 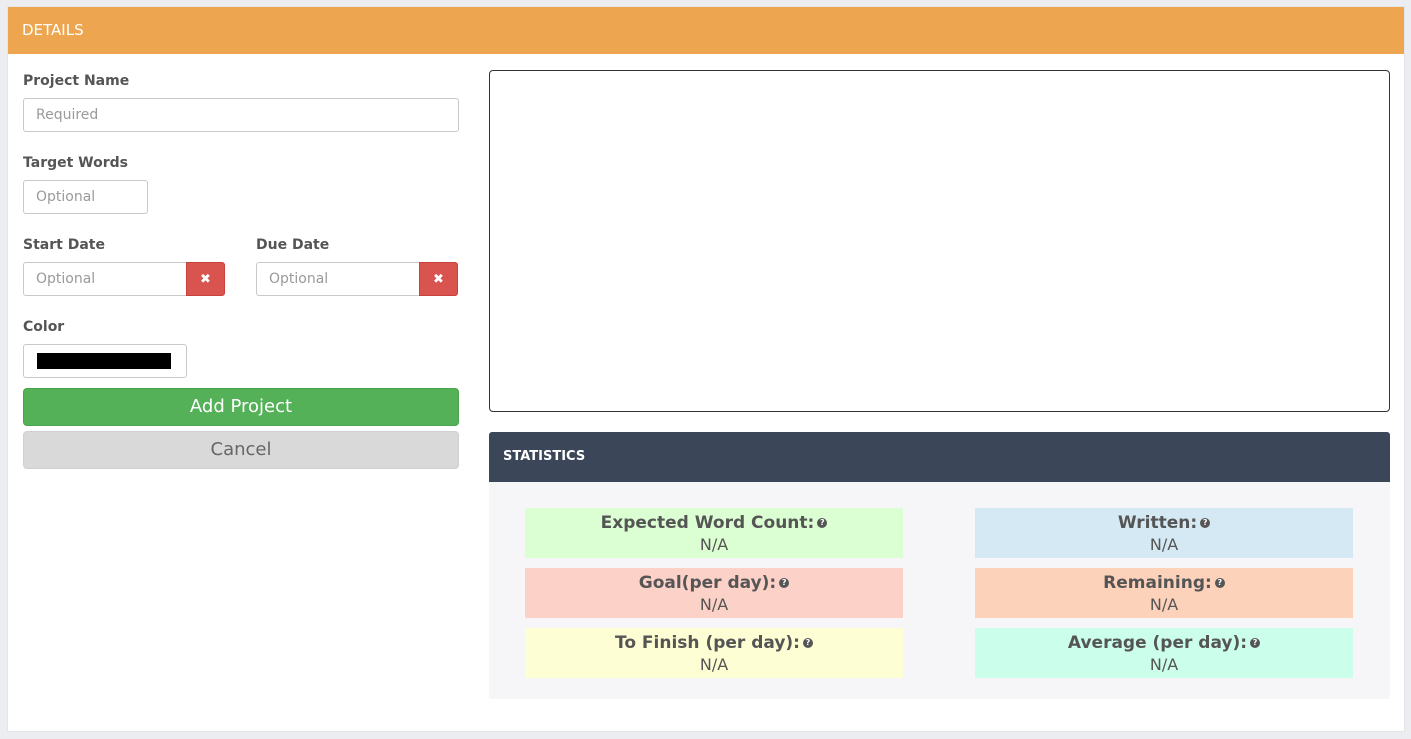 I want to click on add-project-button: Add Project, so click(x=241, y=407).